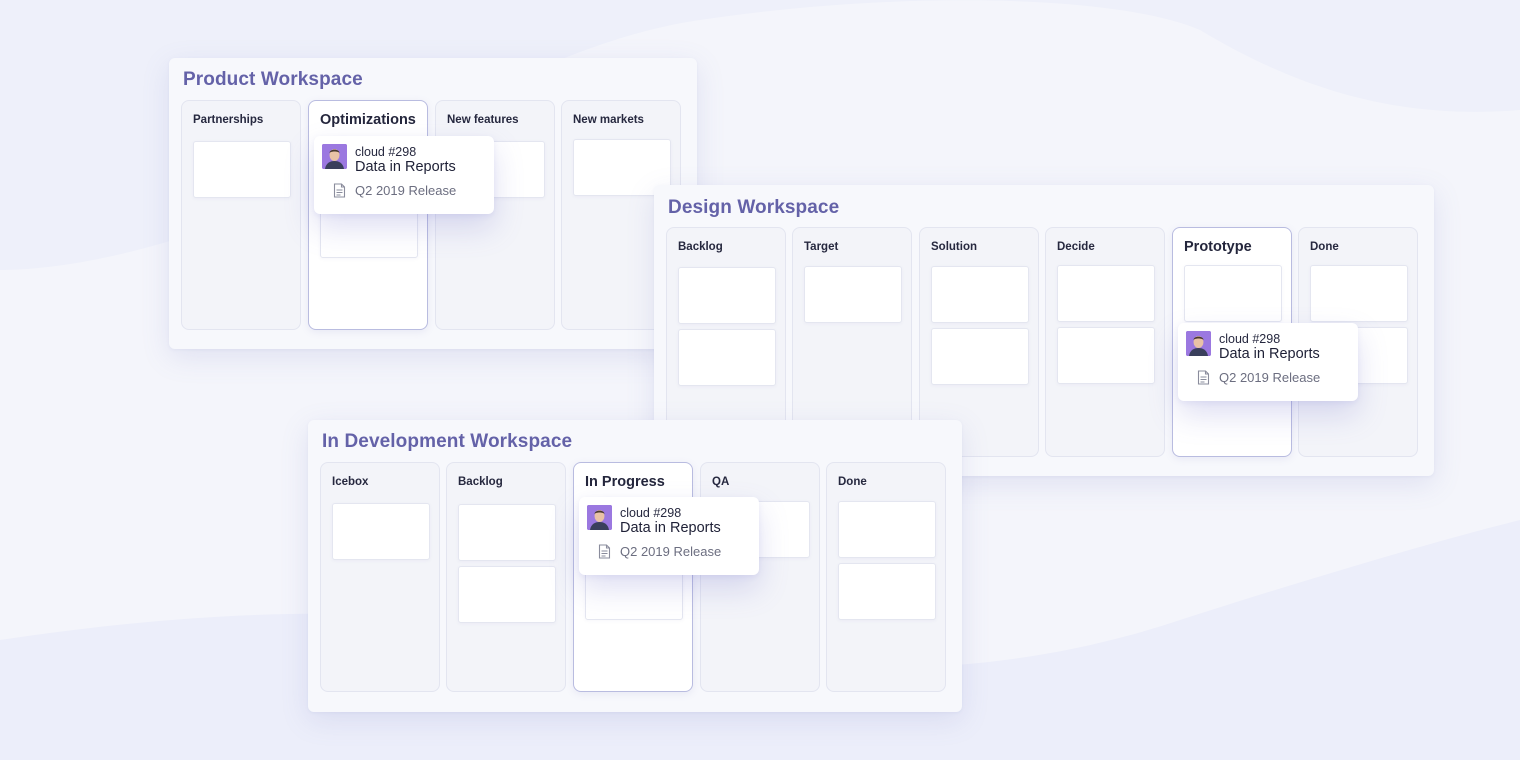 This screenshot has height=760, width=1520. I want to click on workspace-title: Design Workspace, so click(754, 207).